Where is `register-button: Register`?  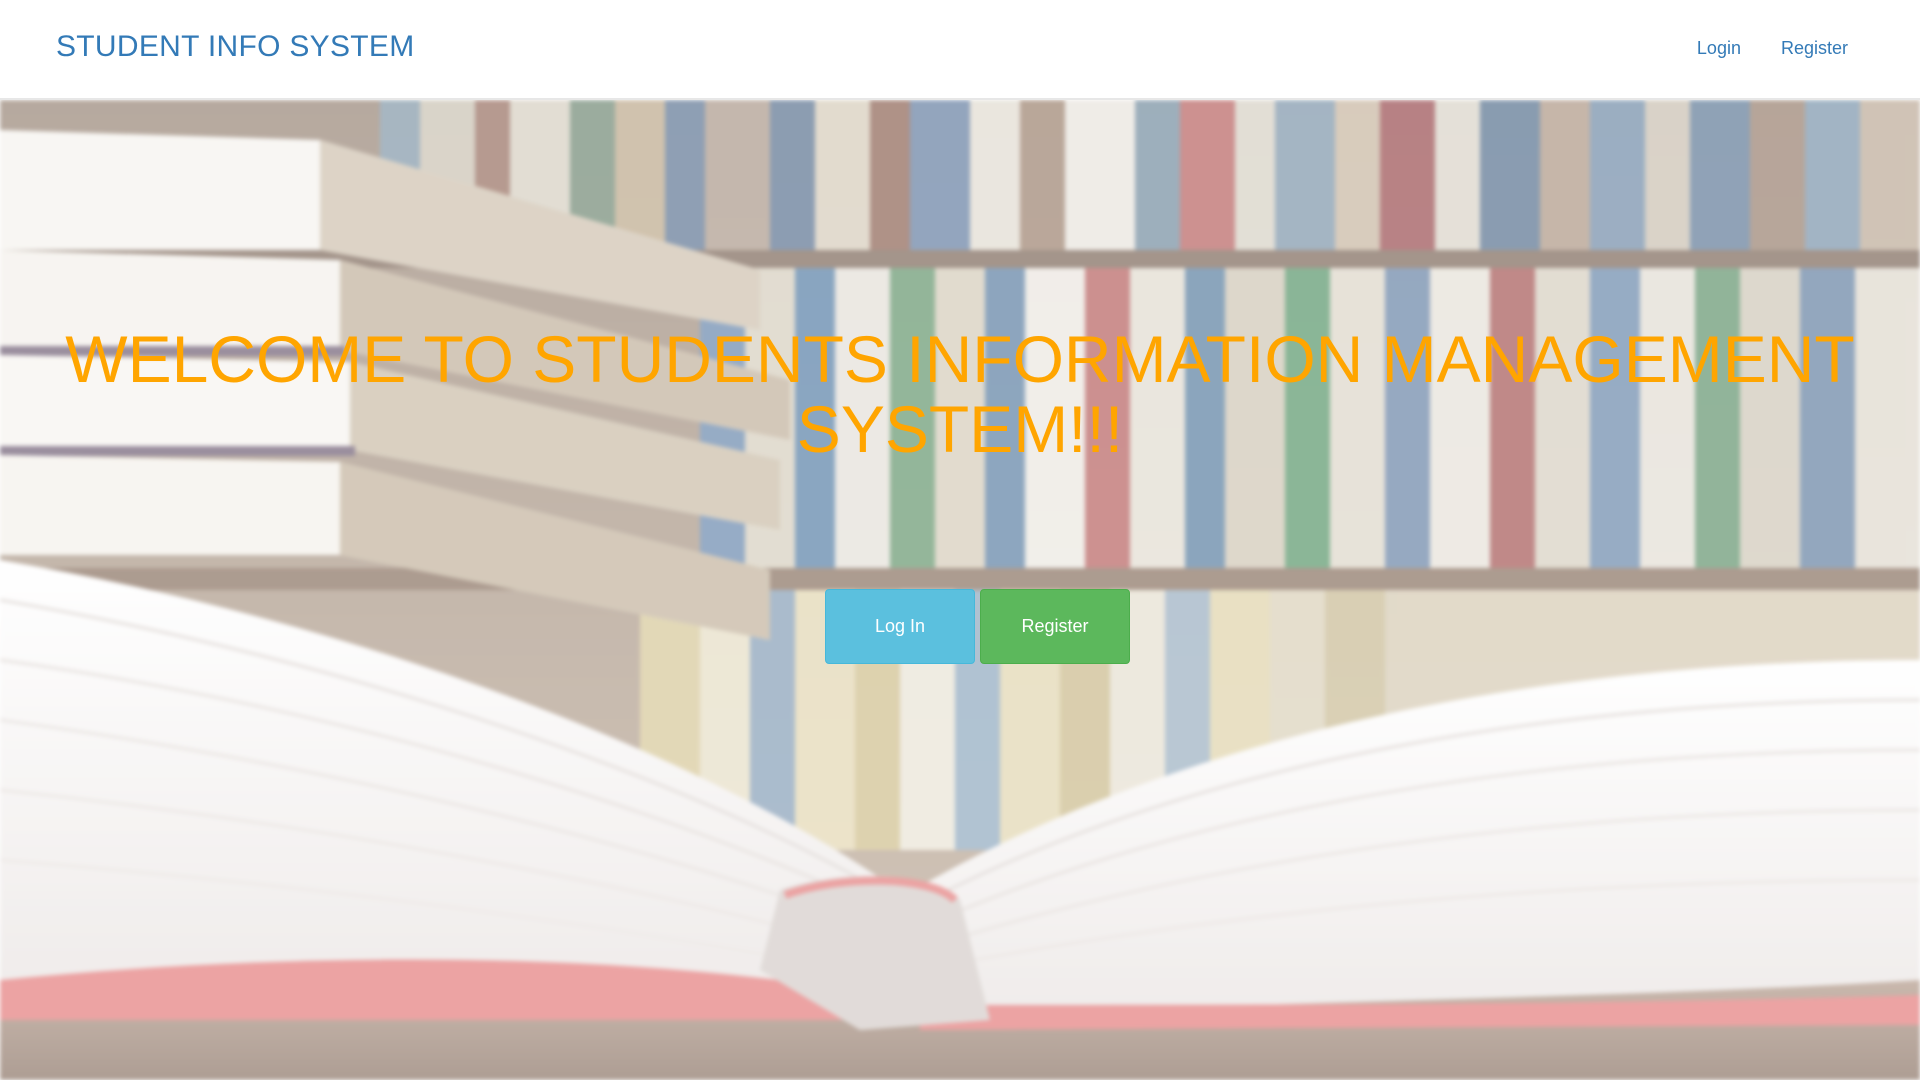
register-button: Register is located at coordinates (1055, 626).